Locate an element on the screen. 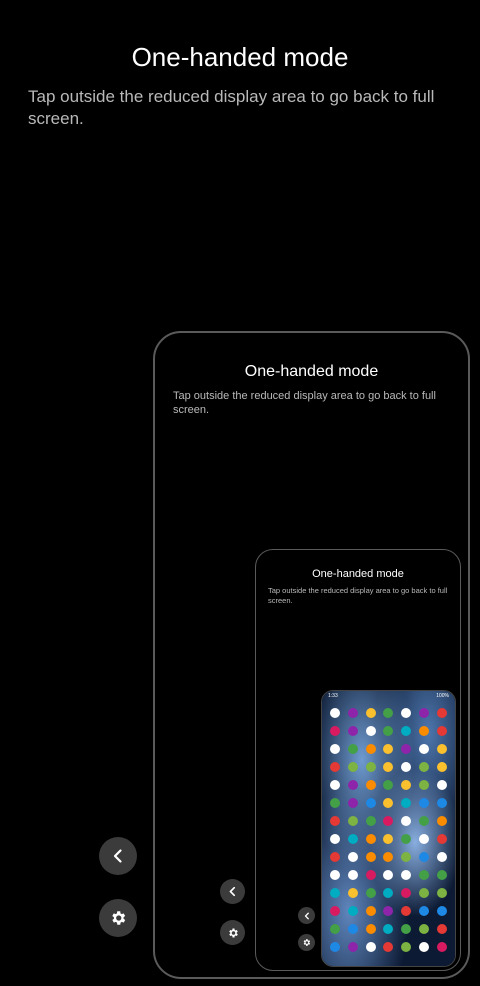  nested-settings-button is located at coordinates (232, 932).